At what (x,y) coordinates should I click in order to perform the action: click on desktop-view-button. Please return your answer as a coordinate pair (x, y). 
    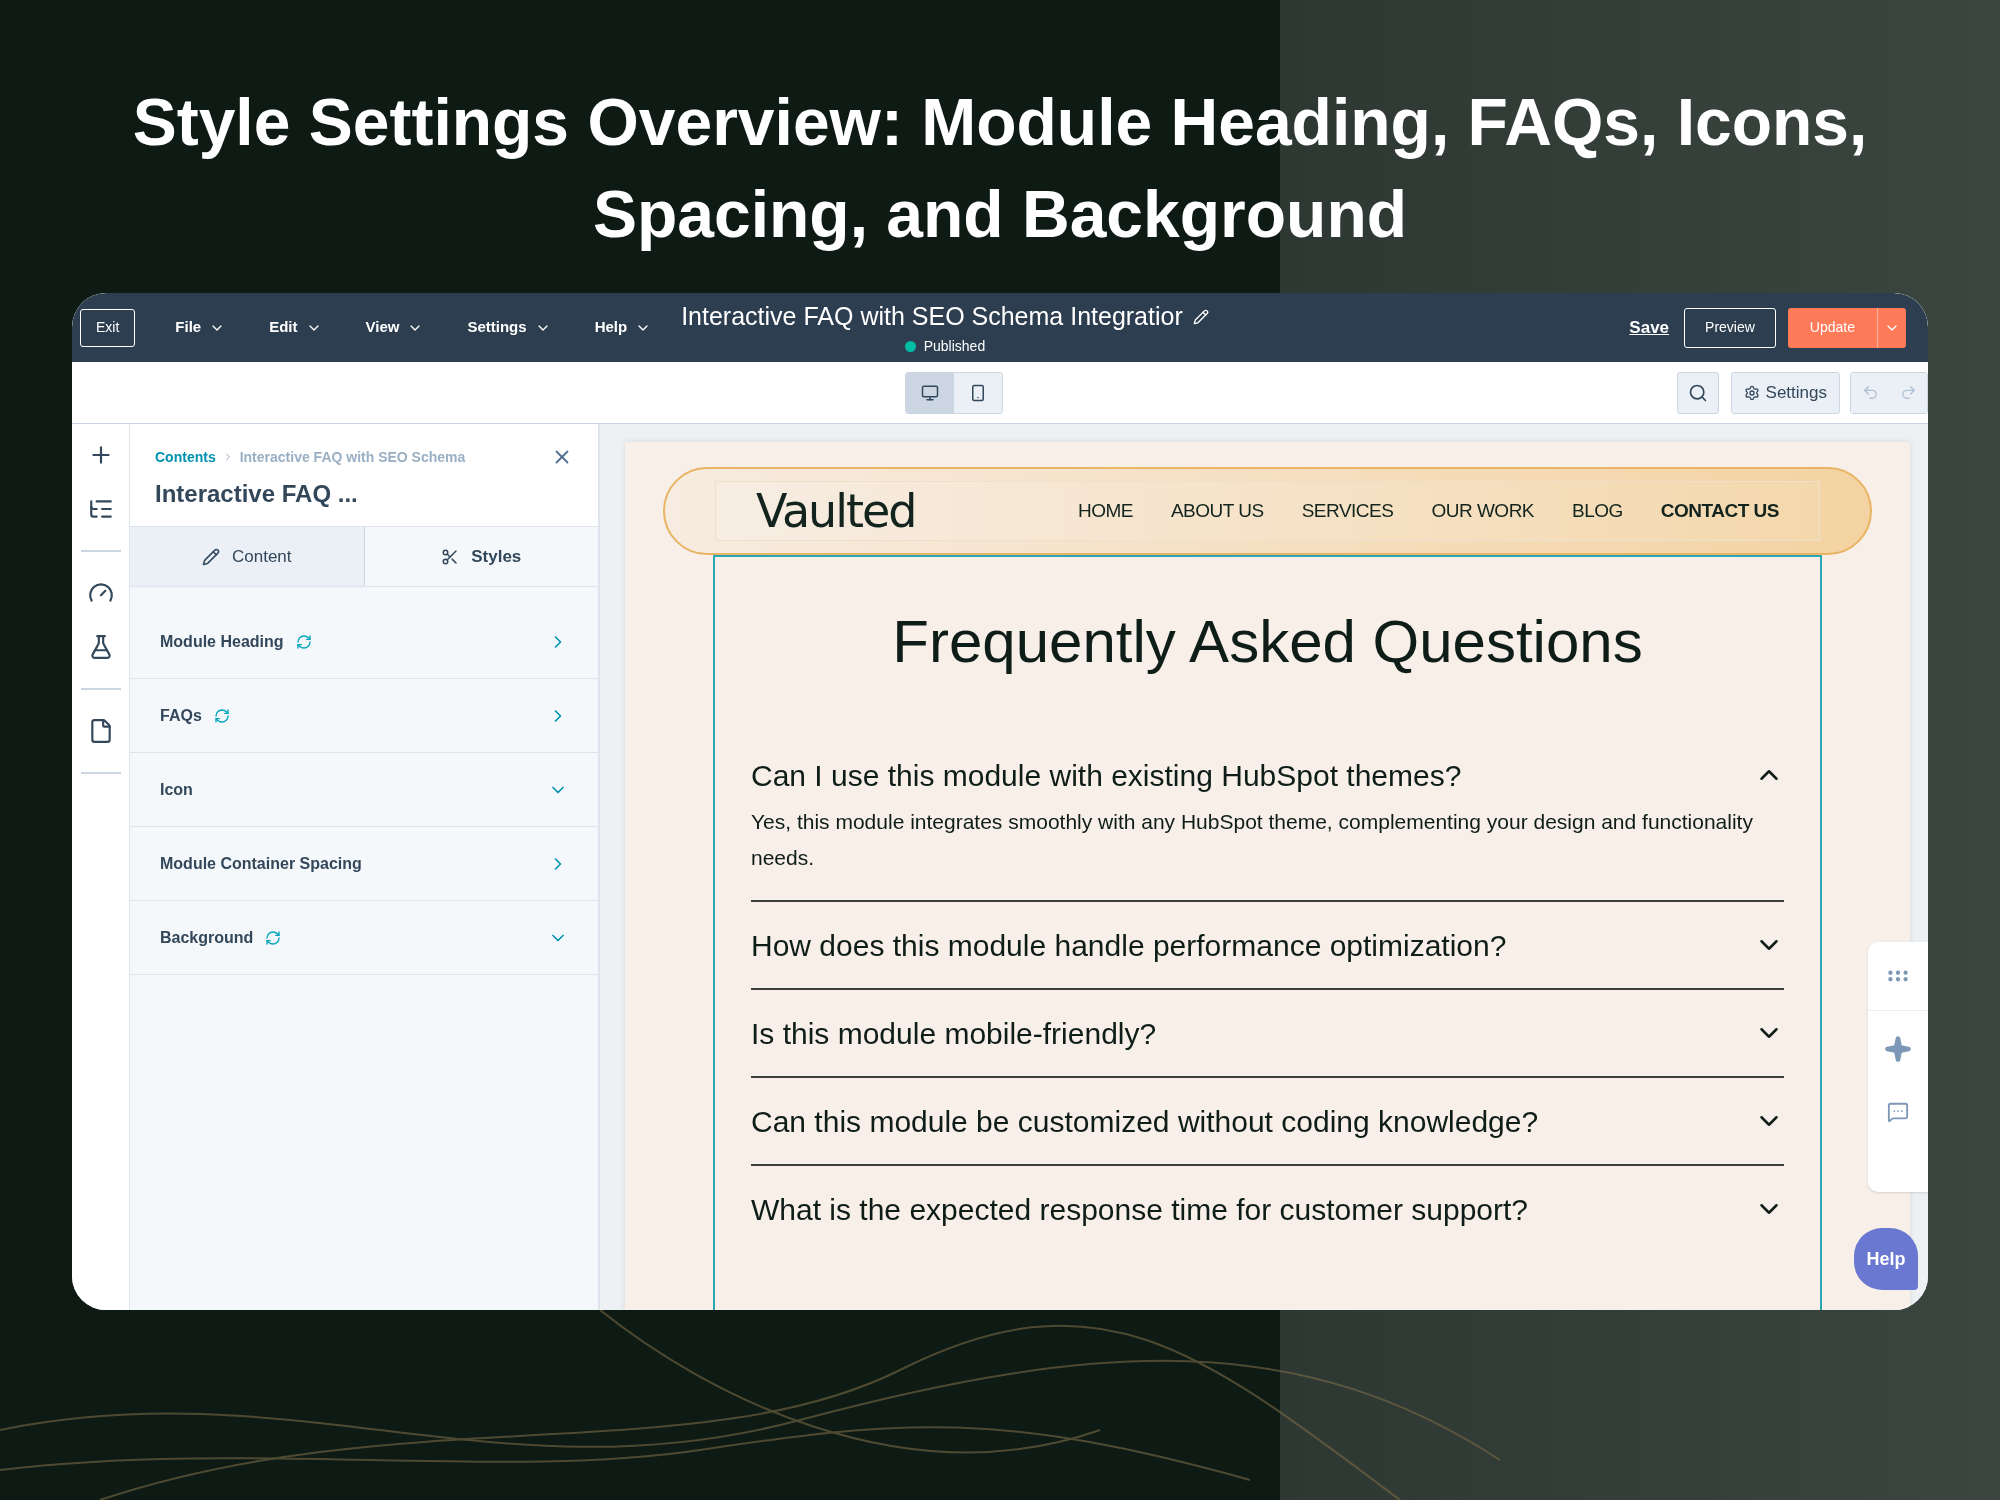
    Looking at the image, I should click on (930, 392).